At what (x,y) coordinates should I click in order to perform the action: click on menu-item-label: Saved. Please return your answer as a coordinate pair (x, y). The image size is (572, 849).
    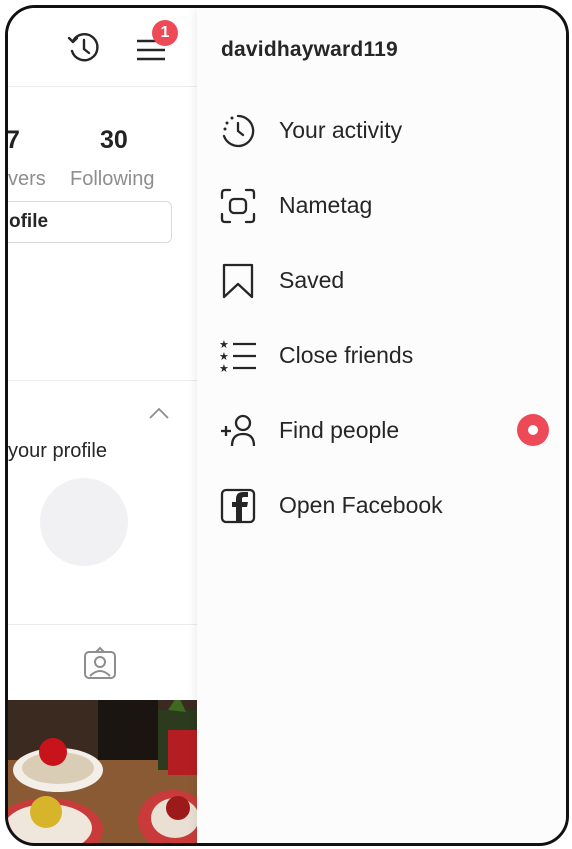
    Looking at the image, I should click on (312, 280).